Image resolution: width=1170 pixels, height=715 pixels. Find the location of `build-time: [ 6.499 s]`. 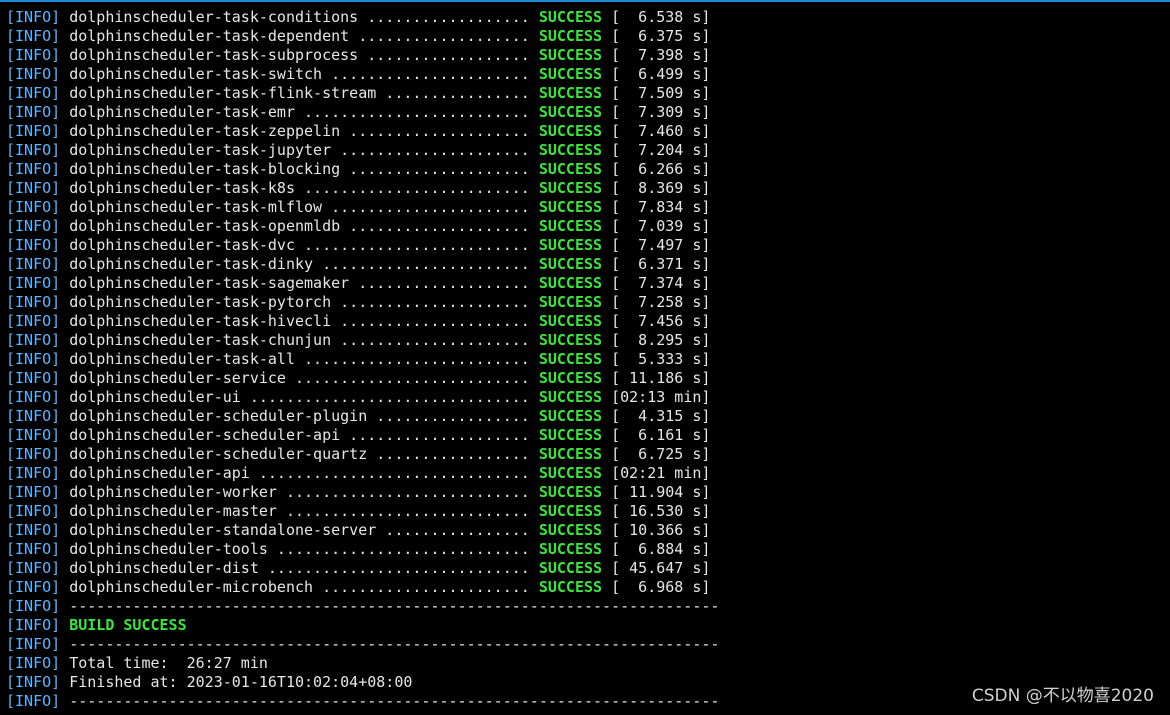

build-time: [ 6.499 s] is located at coordinates (656, 74).